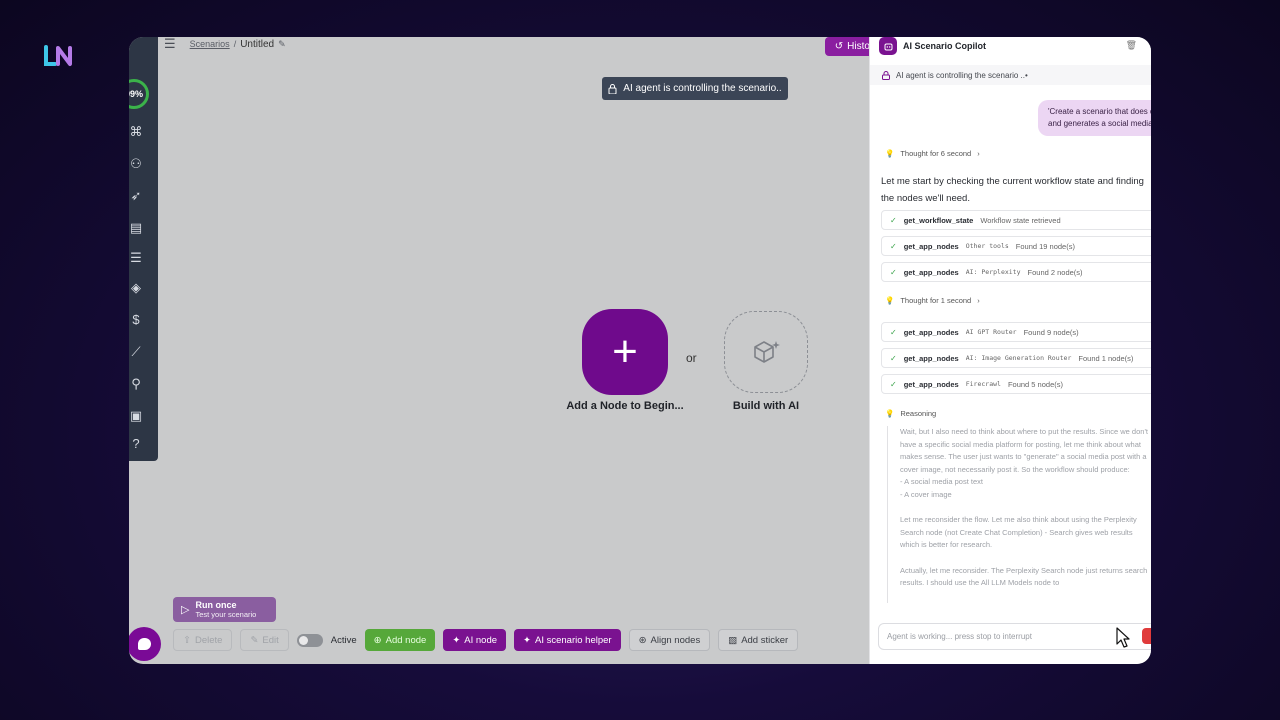 The width and height of the screenshot is (1280, 720). I want to click on thought-2-label: Thought for 1 second, so click(936, 300).